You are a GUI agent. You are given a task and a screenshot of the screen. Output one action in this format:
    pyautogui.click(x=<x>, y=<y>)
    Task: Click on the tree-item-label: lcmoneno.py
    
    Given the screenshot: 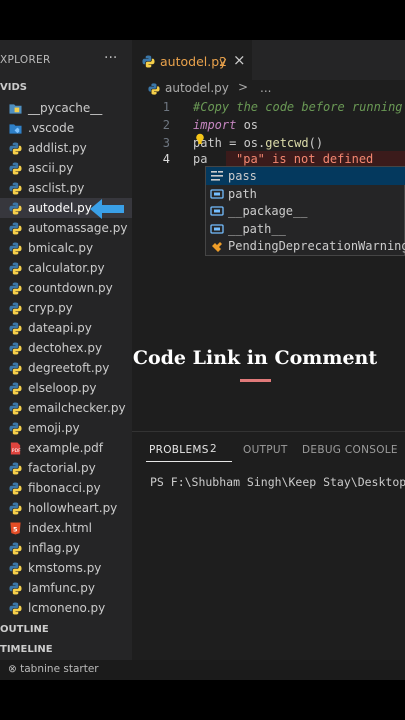 What is the action you would take?
    pyautogui.click(x=67, y=608)
    